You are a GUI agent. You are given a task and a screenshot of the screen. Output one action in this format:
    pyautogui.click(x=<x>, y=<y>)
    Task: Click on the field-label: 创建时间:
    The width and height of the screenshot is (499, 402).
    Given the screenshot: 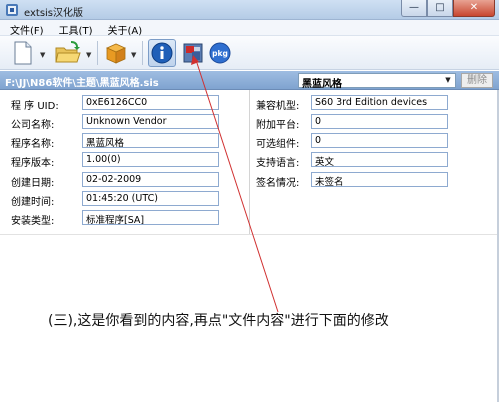 What is the action you would take?
    pyautogui.click(x=33, y=202)
    